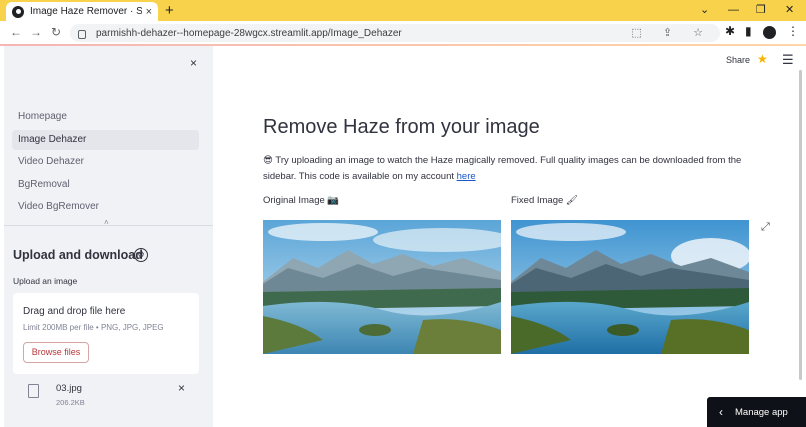 This screenshot has height=427, width=806. What do you see at coordinates (169, 10) in the screenshot?
I see `new-tab-button: +` at bounding box center [169, 10].